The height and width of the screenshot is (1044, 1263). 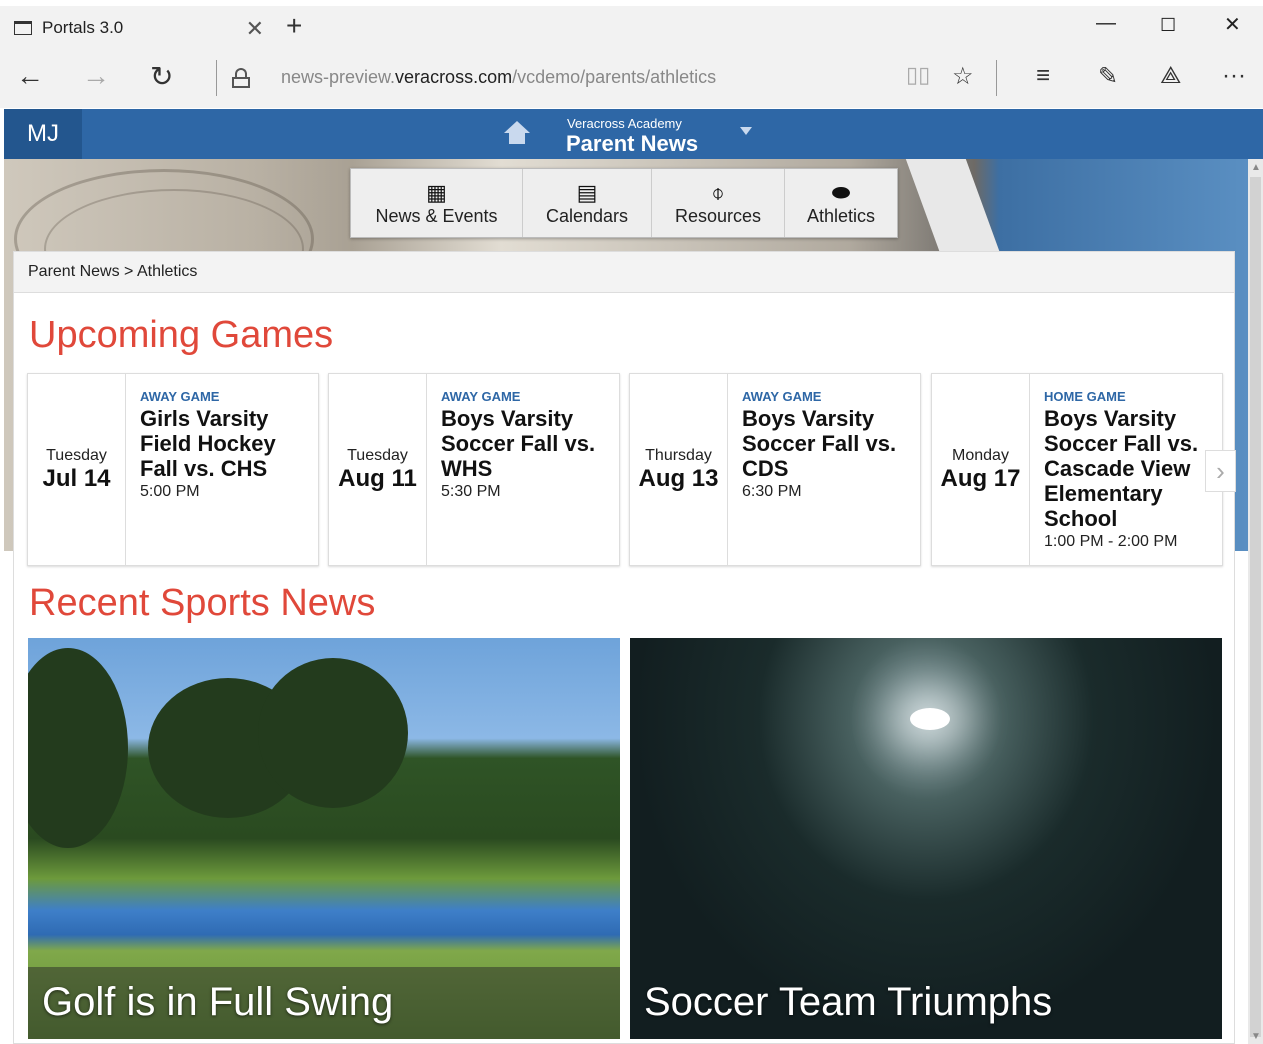 I want to click on upcoming-games-title: Upcoming Games, so click(x=181, y=335).